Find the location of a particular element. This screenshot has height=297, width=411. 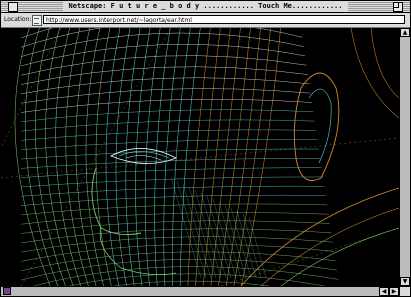

vertical-scrollbar: ▲ ▼ is located at coordinates (404, 157).